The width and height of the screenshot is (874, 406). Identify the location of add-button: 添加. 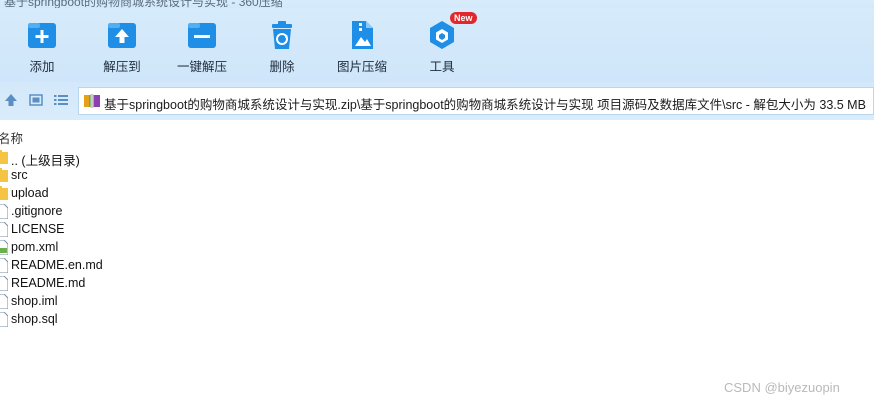
(42, 48).